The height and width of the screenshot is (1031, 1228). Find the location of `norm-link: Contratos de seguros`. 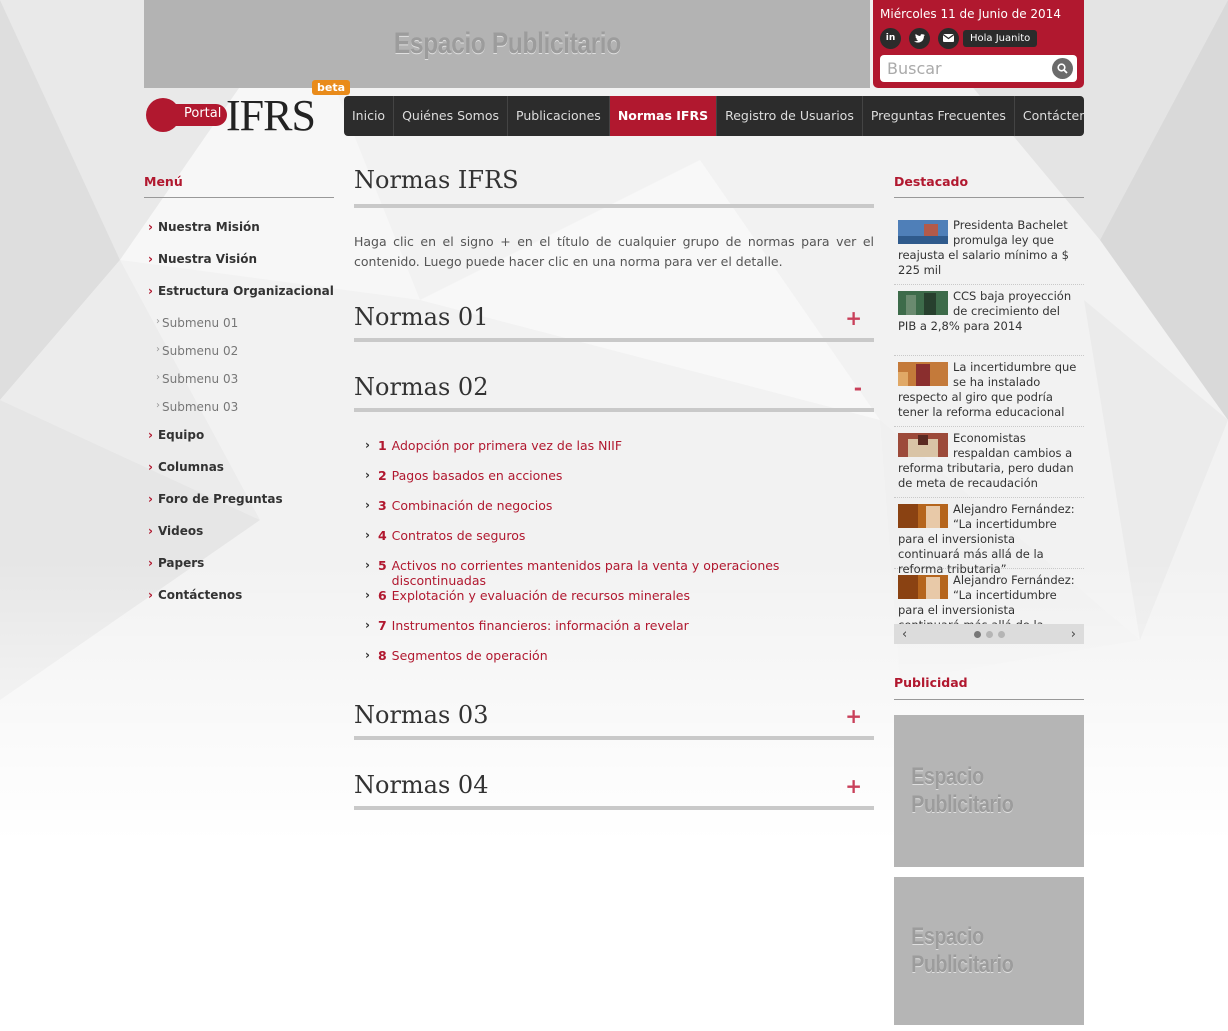

norm-link: Contratos de seguros is located at coordinates (459, 535).